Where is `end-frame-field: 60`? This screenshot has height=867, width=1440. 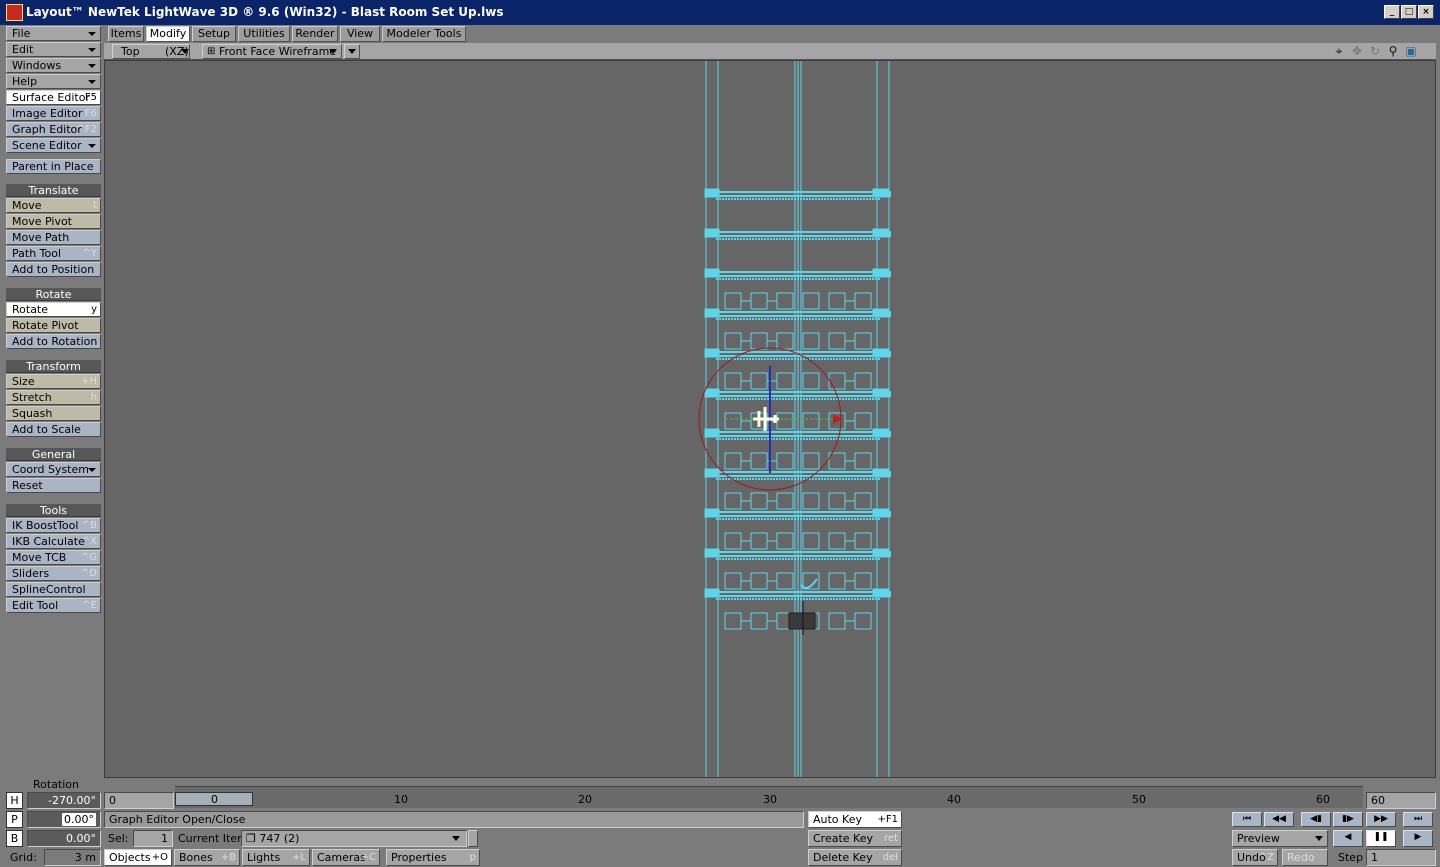 end-frame-field: 60 is located at coordinates (1401, 800).